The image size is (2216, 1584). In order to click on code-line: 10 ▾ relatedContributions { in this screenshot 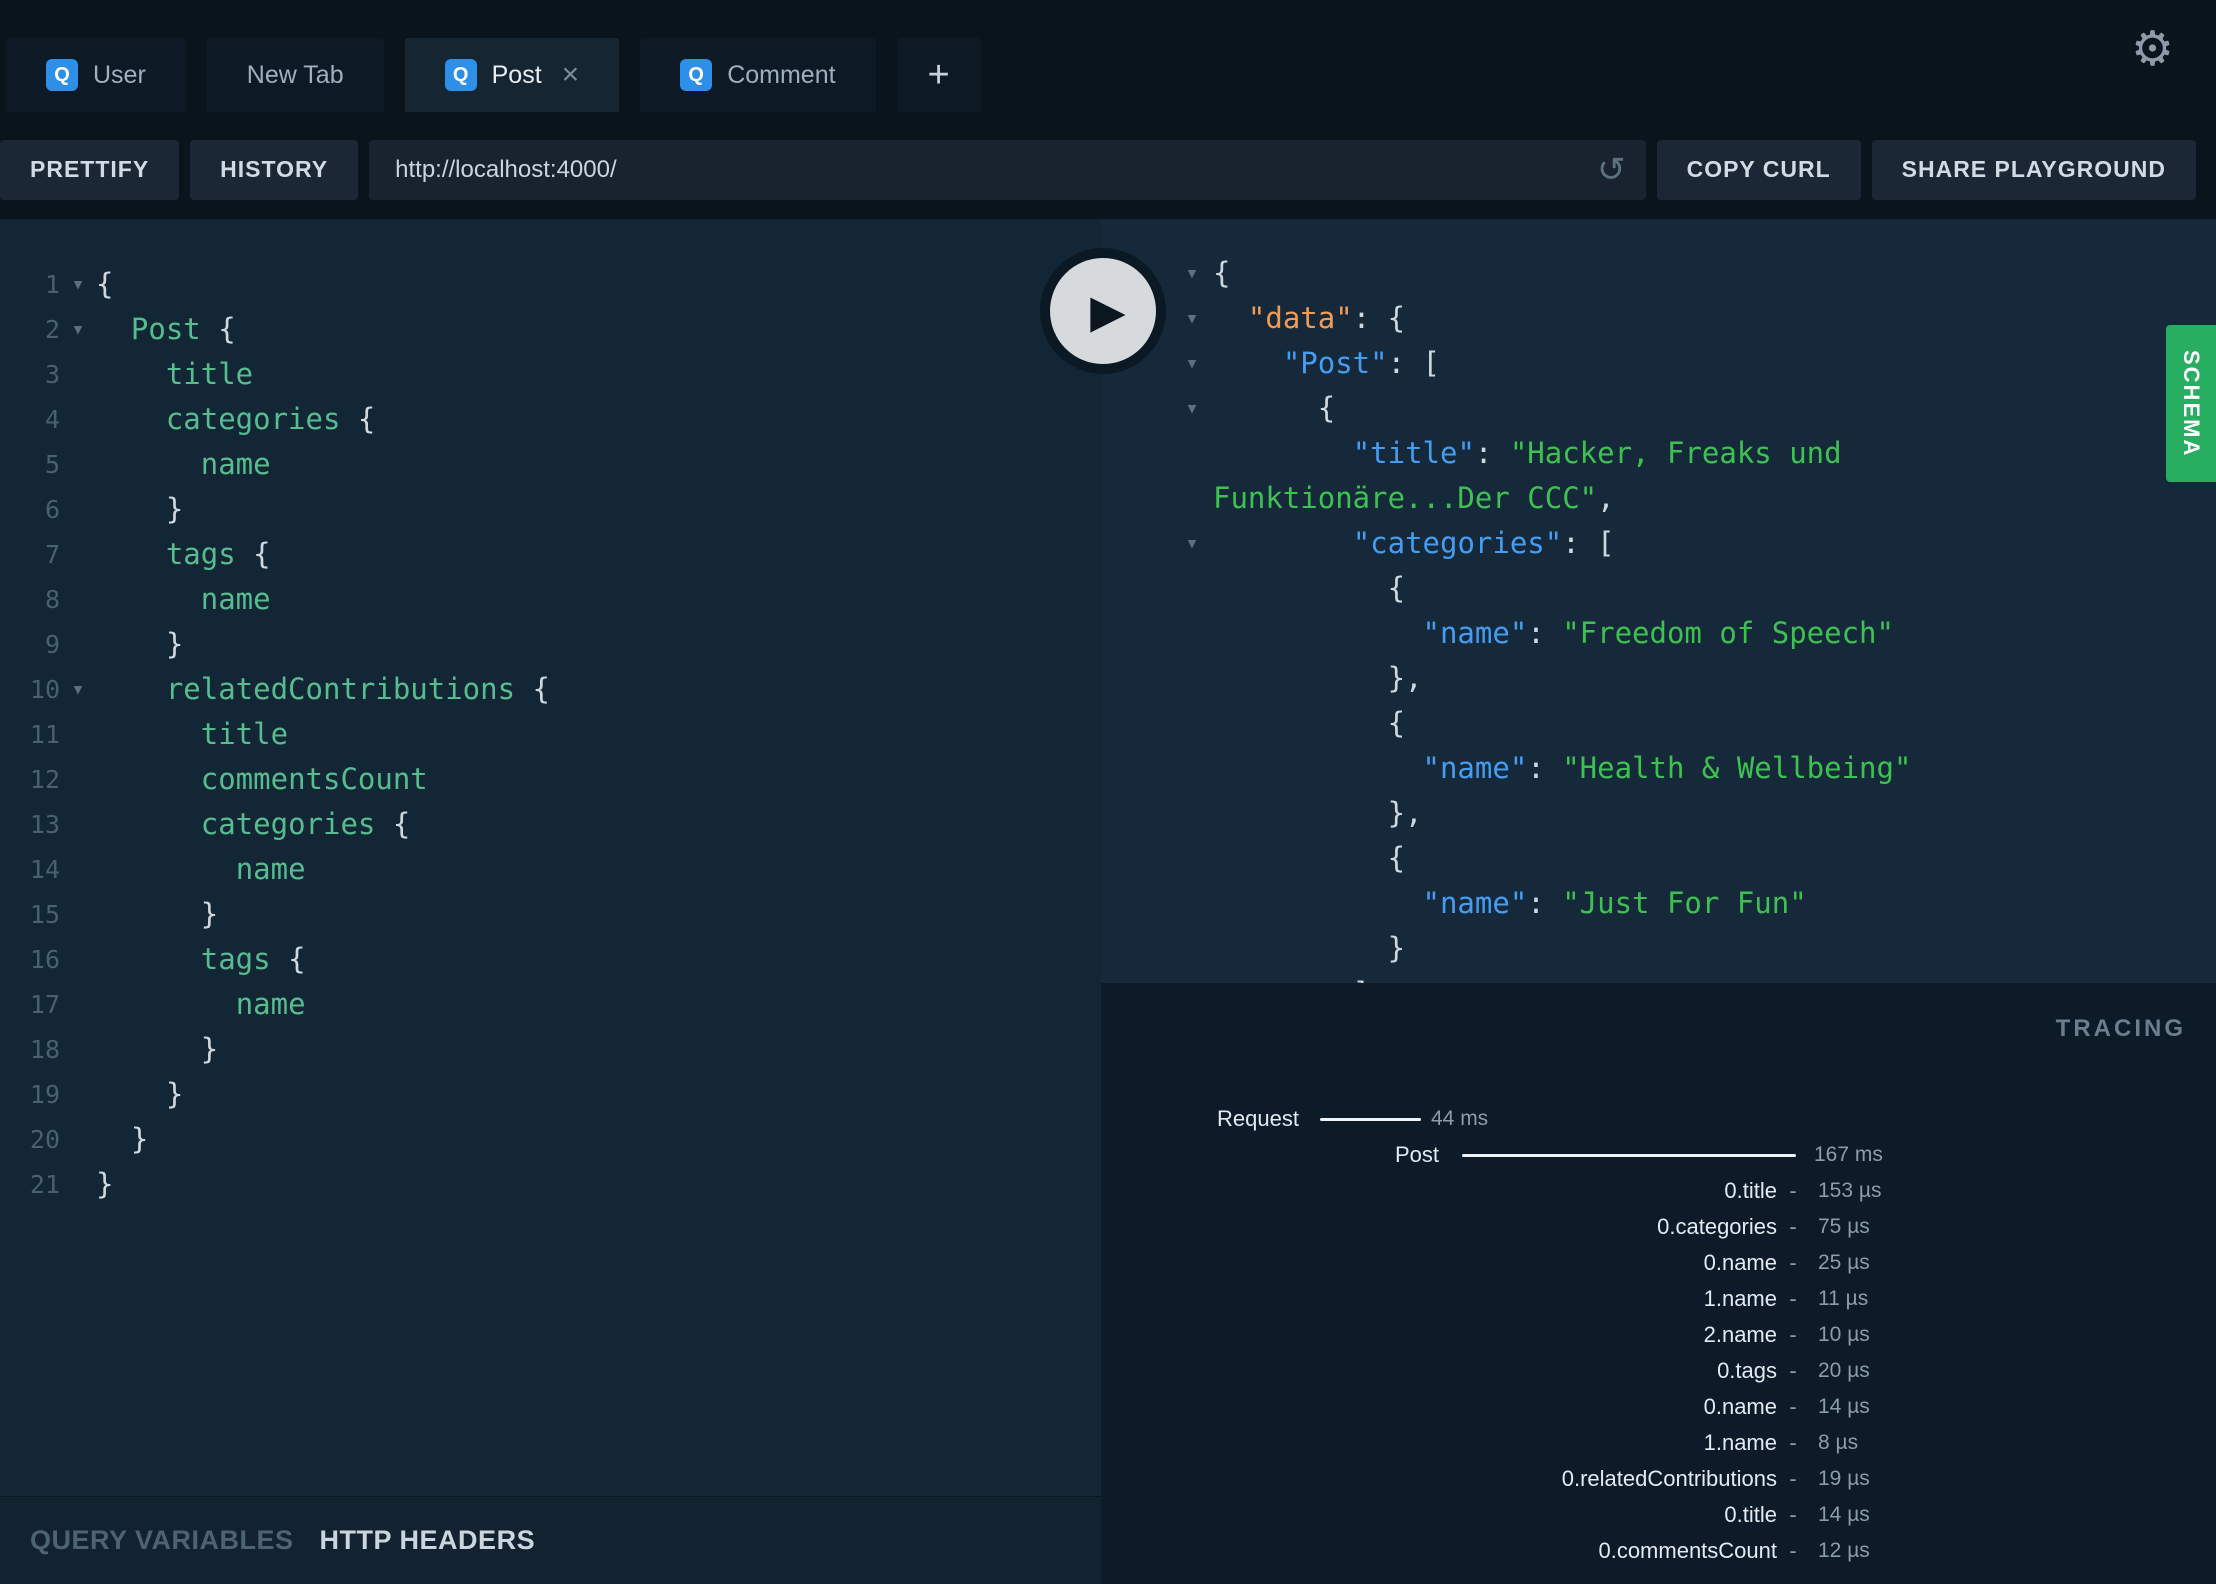, I will do `click(550, 689)`.